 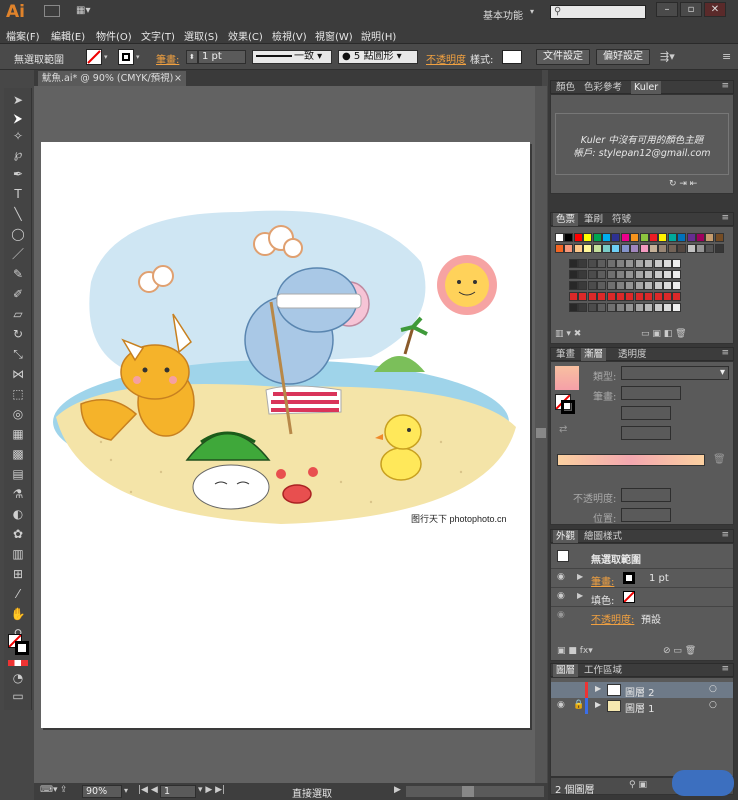 I want to click on expand-triangle-icon: ▶, so click(x=598, y=688).